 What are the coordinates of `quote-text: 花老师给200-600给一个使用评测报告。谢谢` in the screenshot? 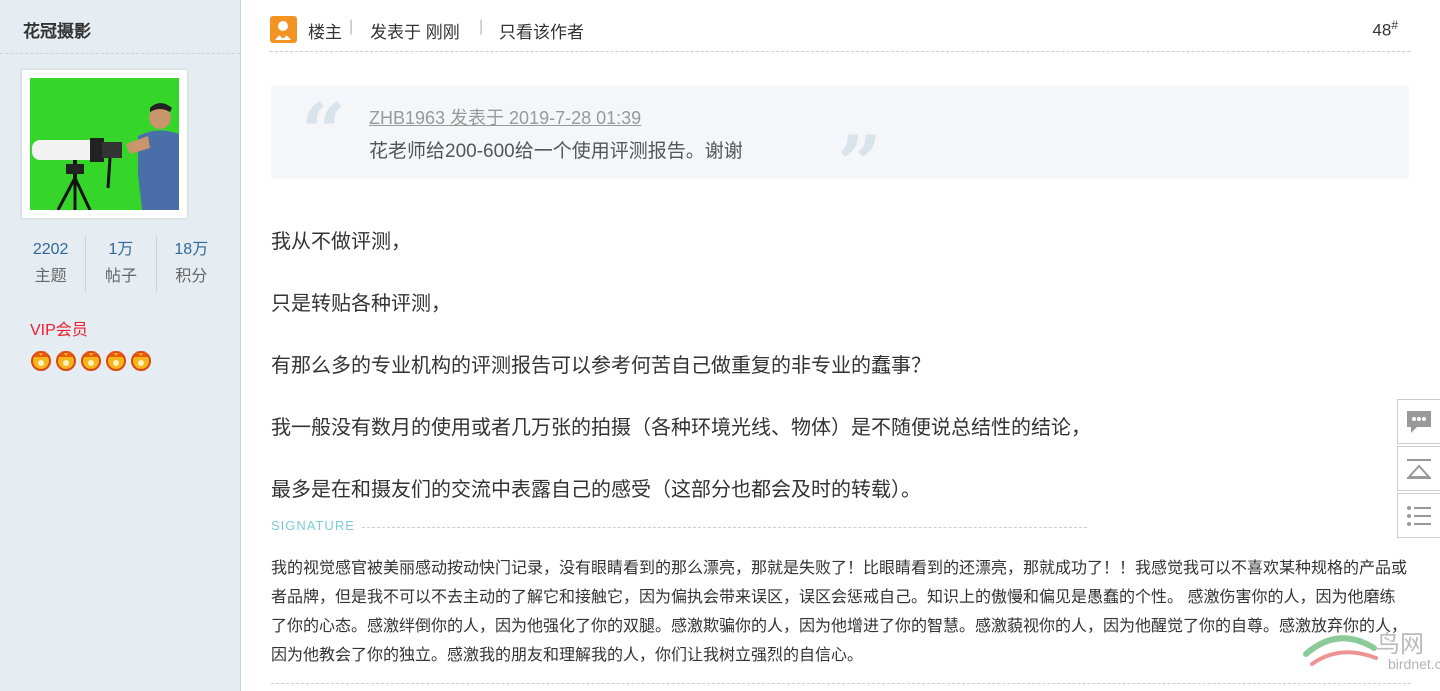 It's located at (556, 151).